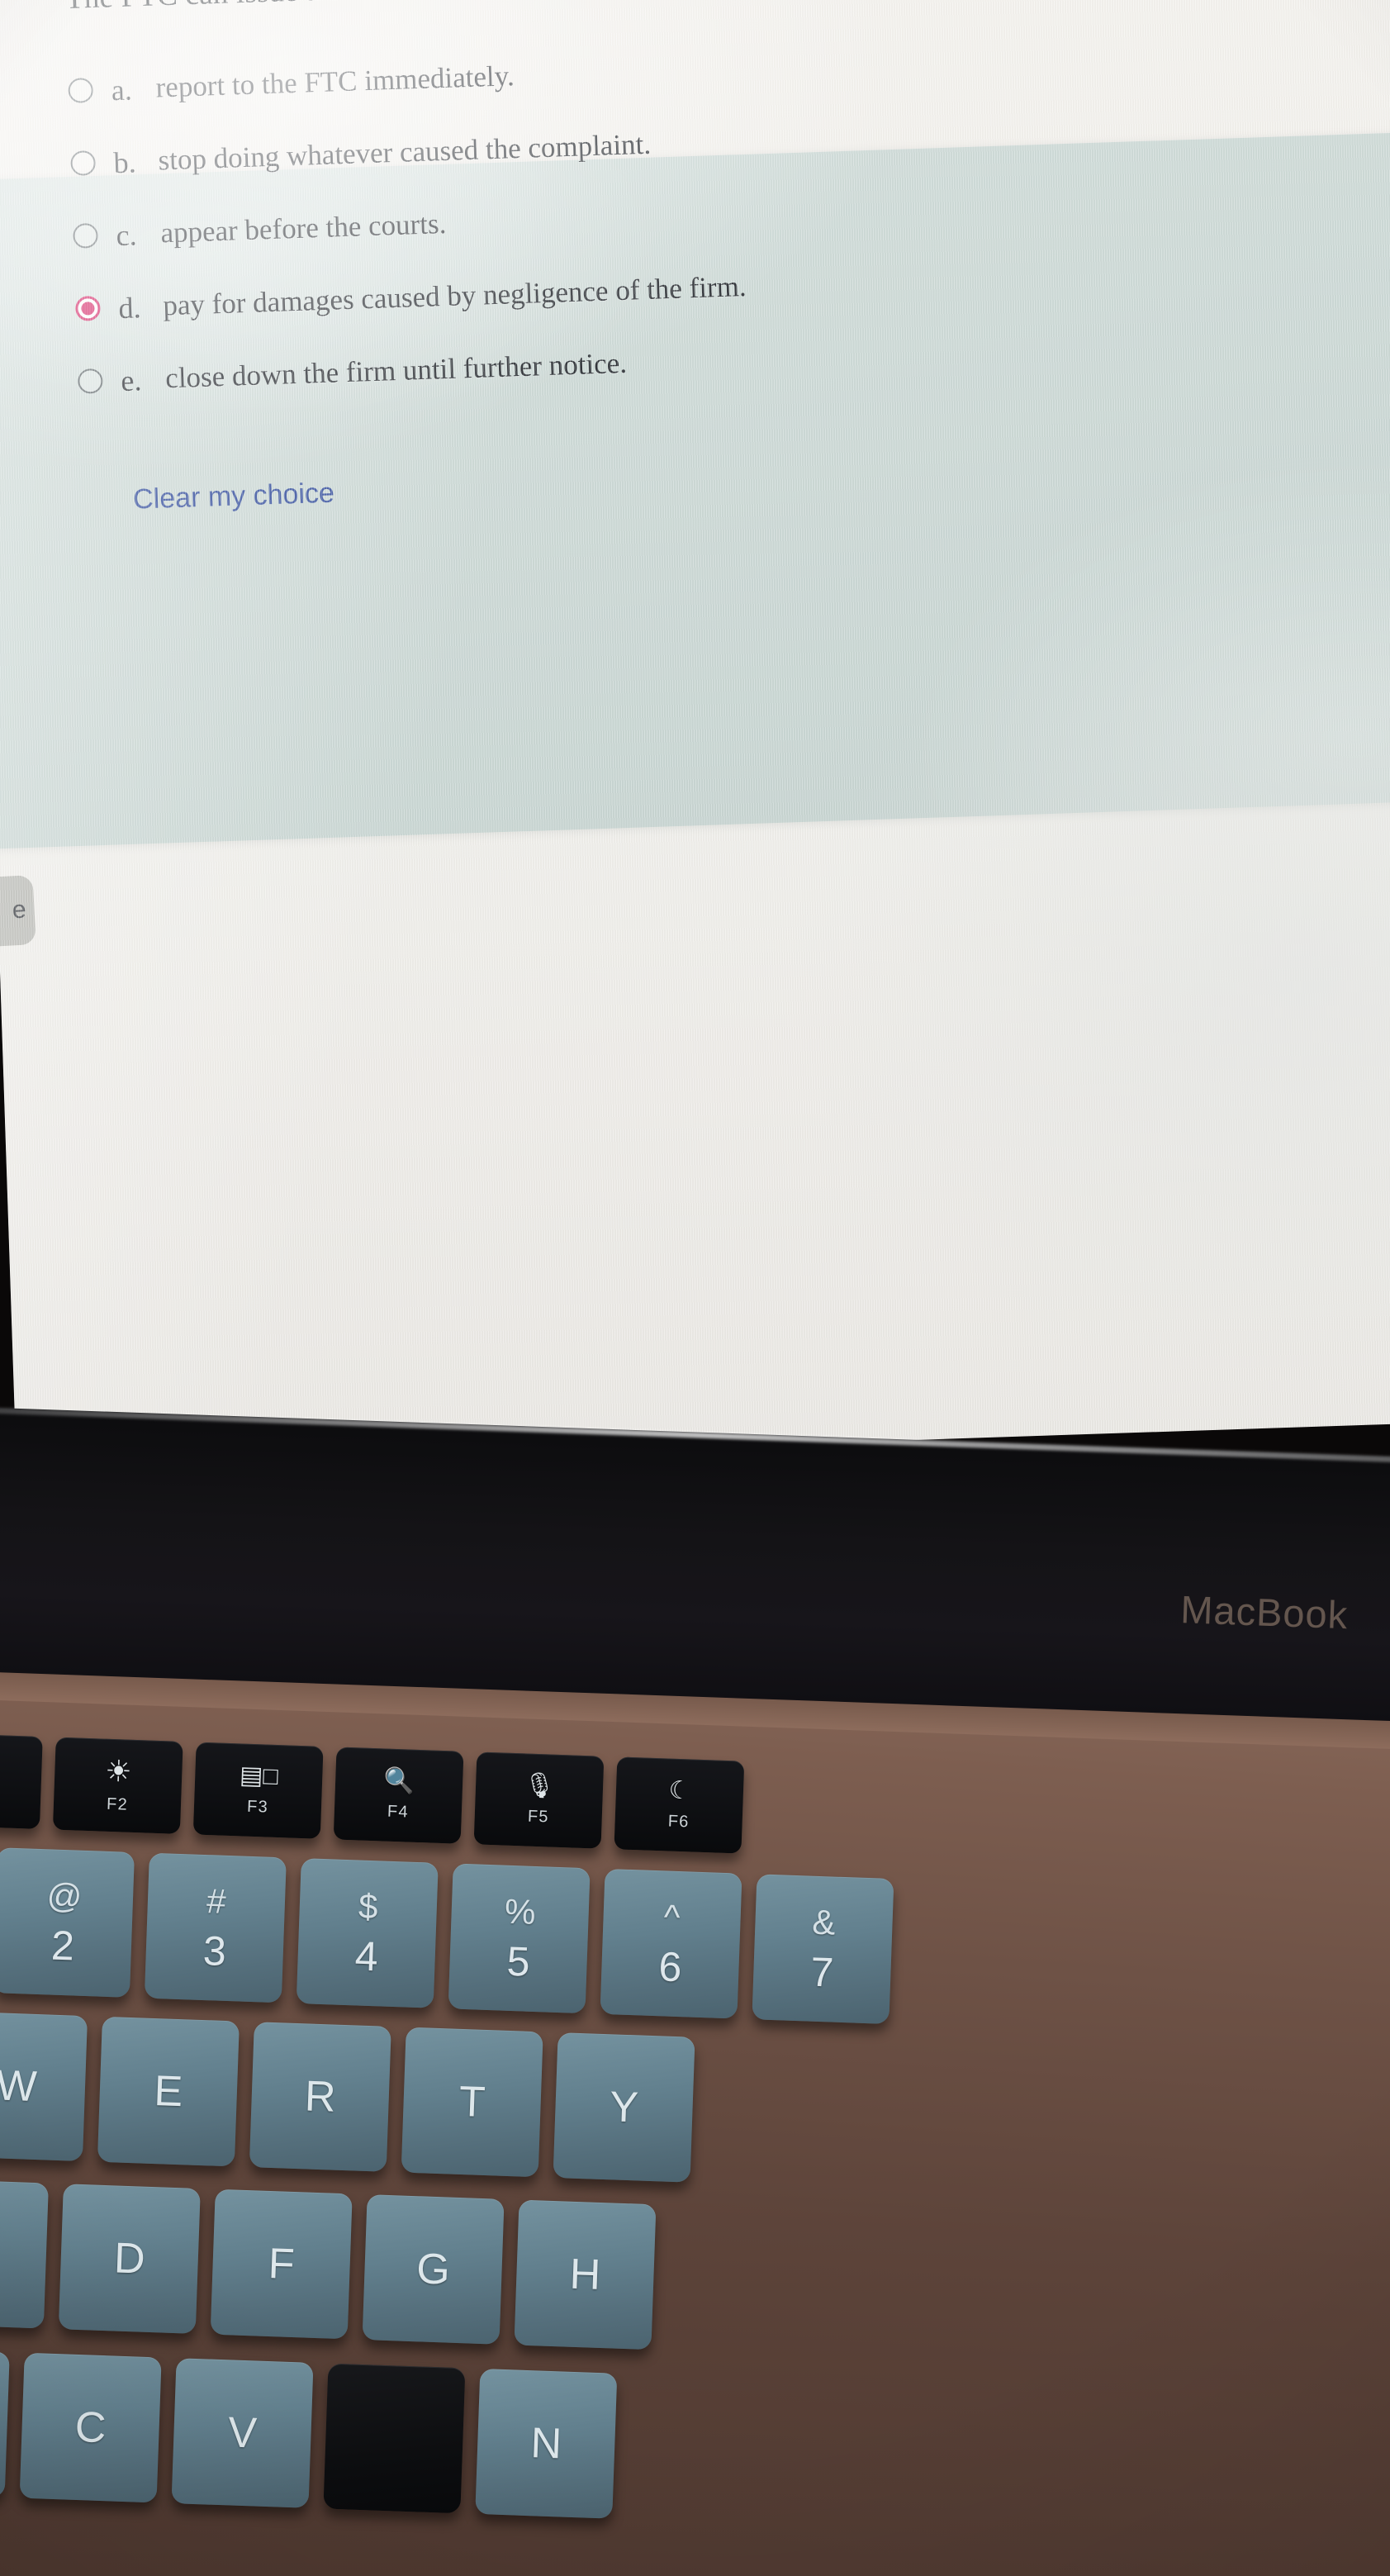  What do you see at coordinates (732, 214) in the screenshot?
I see `option-row-c: c. appear before the courts.` at bounding box center [732, 214].